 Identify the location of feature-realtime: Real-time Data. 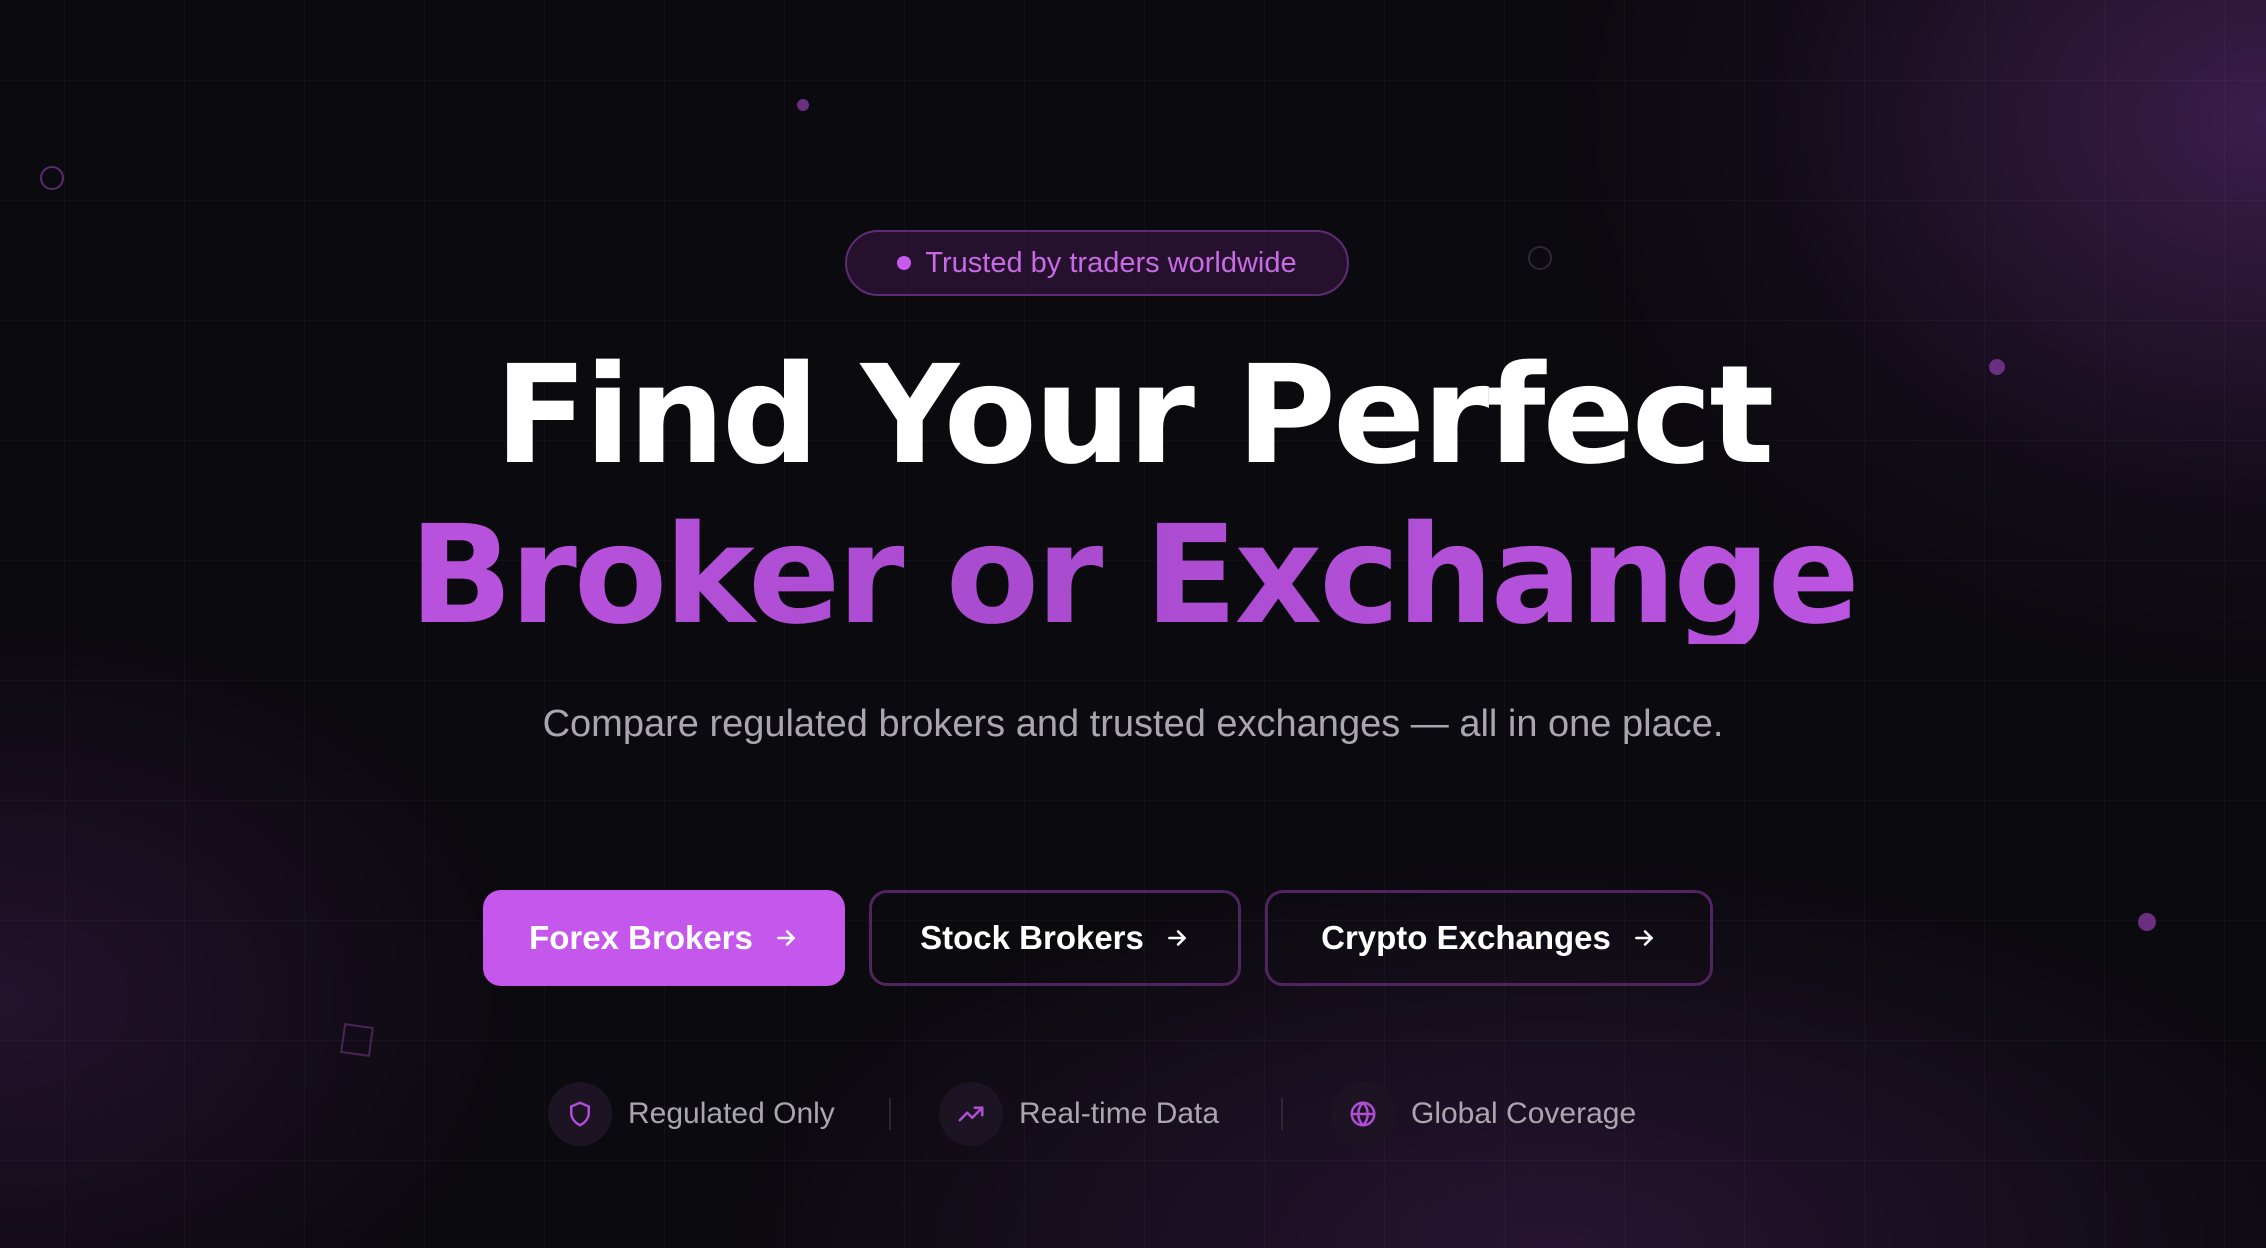
(1079, 1114).